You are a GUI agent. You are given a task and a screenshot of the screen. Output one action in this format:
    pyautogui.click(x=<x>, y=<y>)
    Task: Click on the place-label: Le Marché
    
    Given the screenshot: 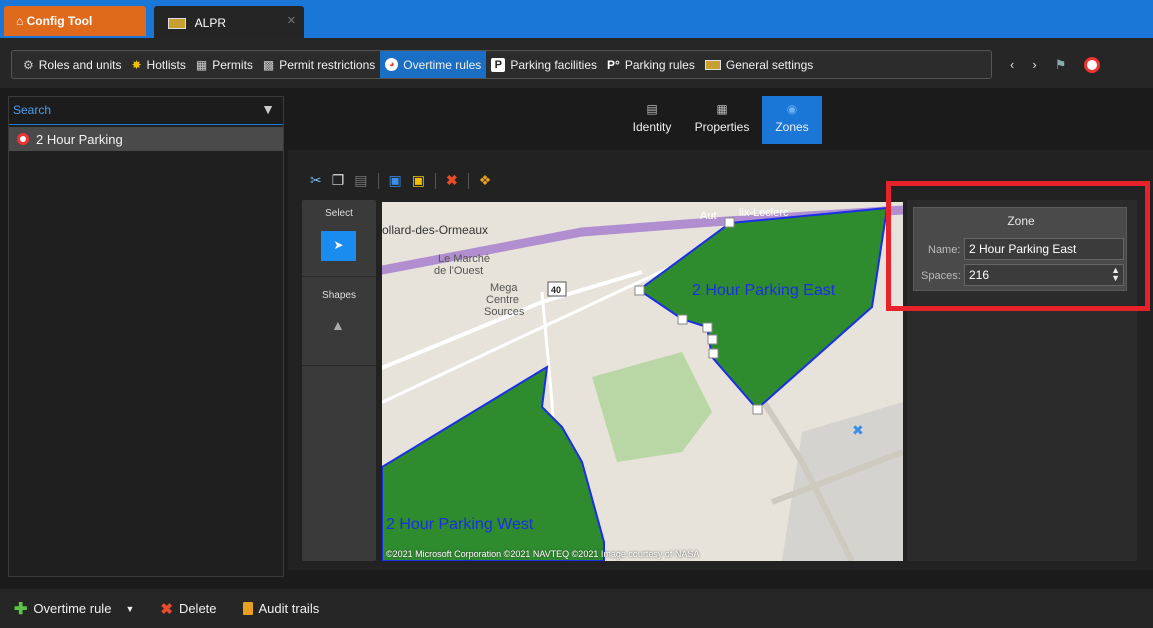 What is the action you would take?
    pyautogui.click(x=464, y=259)
    